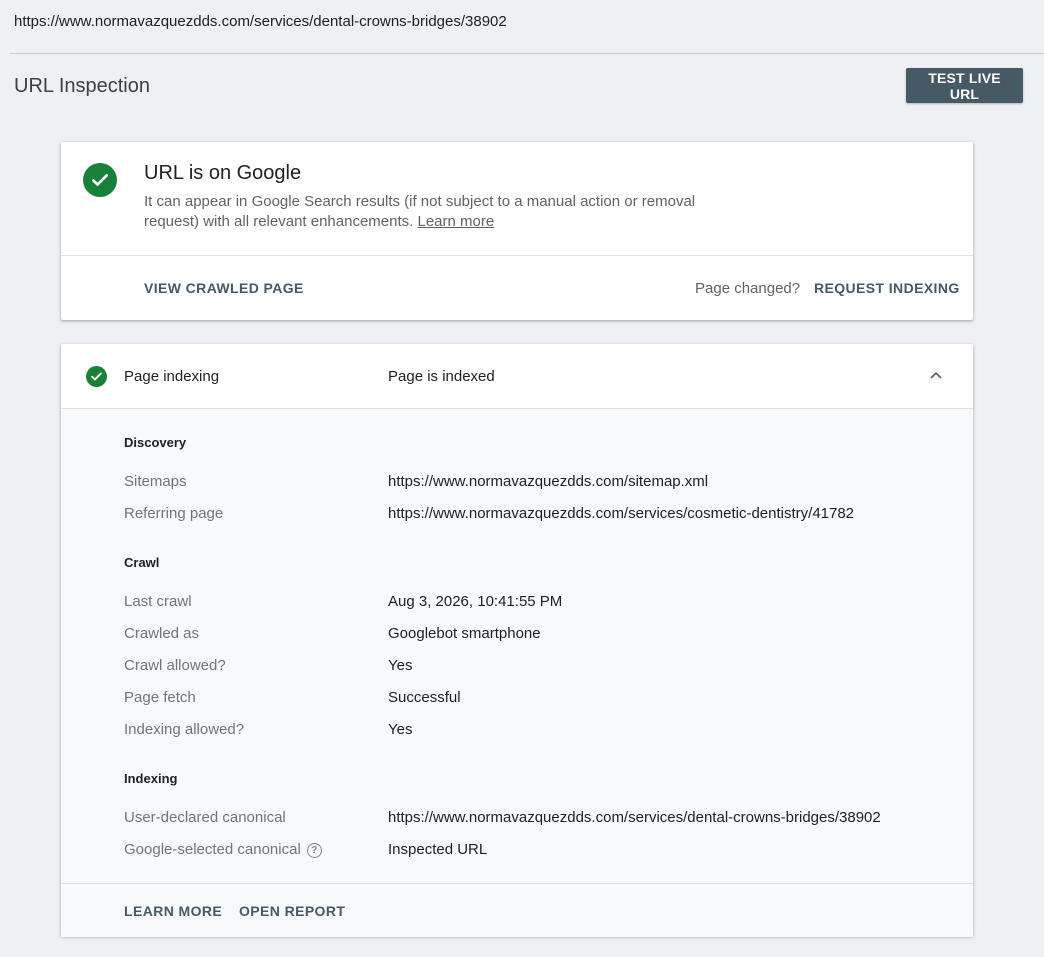 This screenshot has width=1044, height=957. I want to click on sitemaps-label: Sitemaps, so click(155, 481).